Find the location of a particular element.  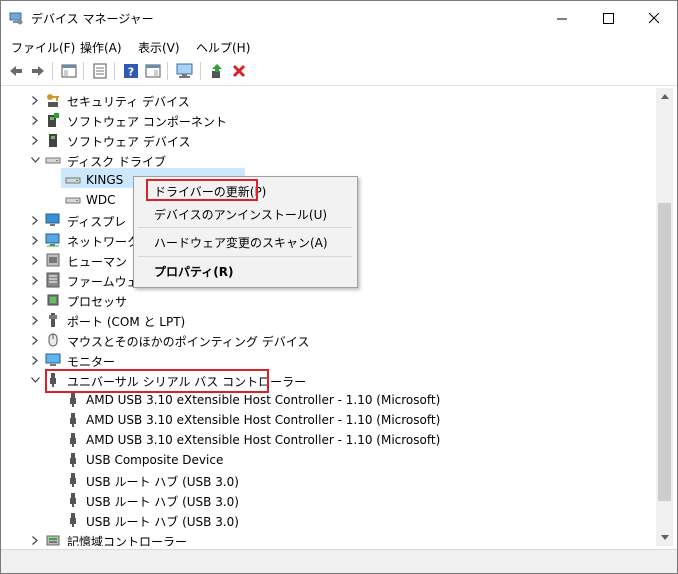

menu-file: ファイル(F) is located at coordinates (43, 47).